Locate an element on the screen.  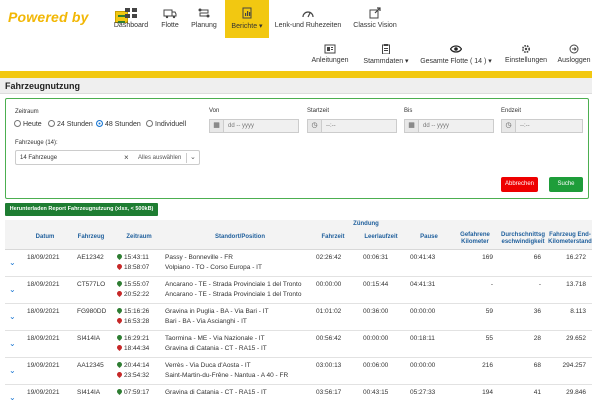
col-fahrzeit: Fahrzeit is located at coordinates (333, 237).